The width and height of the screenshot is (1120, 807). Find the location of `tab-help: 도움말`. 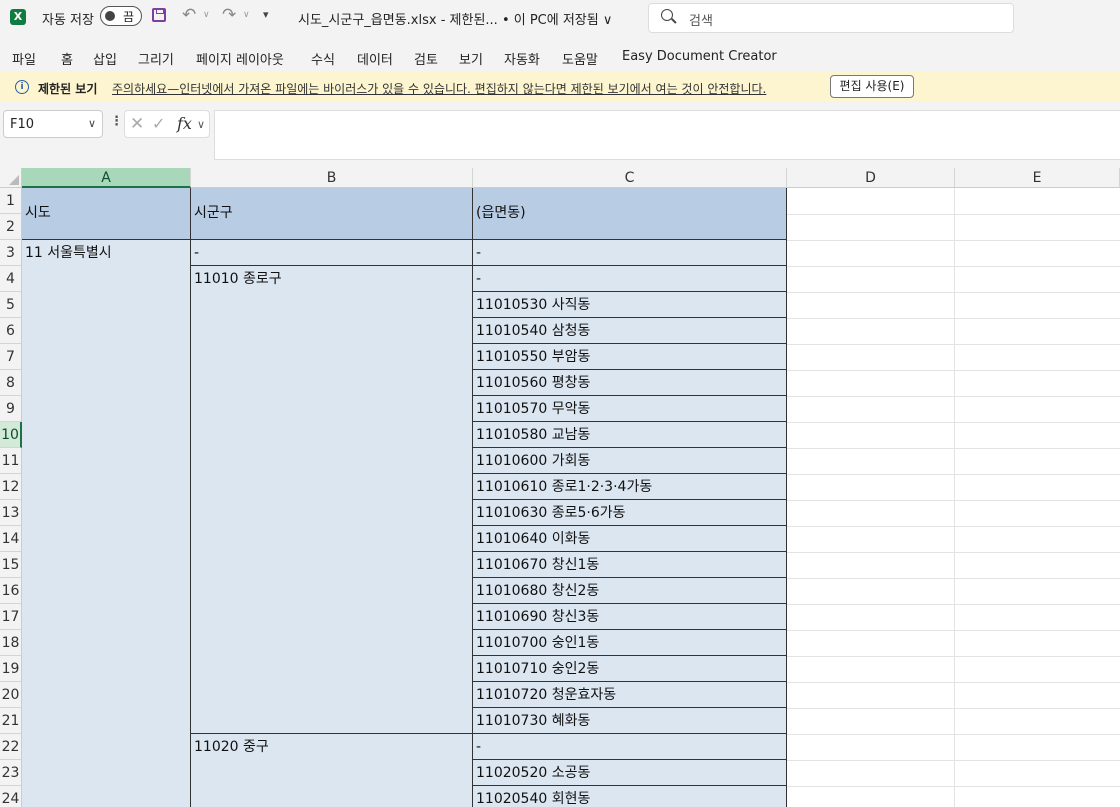

tab-help: 도움말 is located at coordinates (580, 58).